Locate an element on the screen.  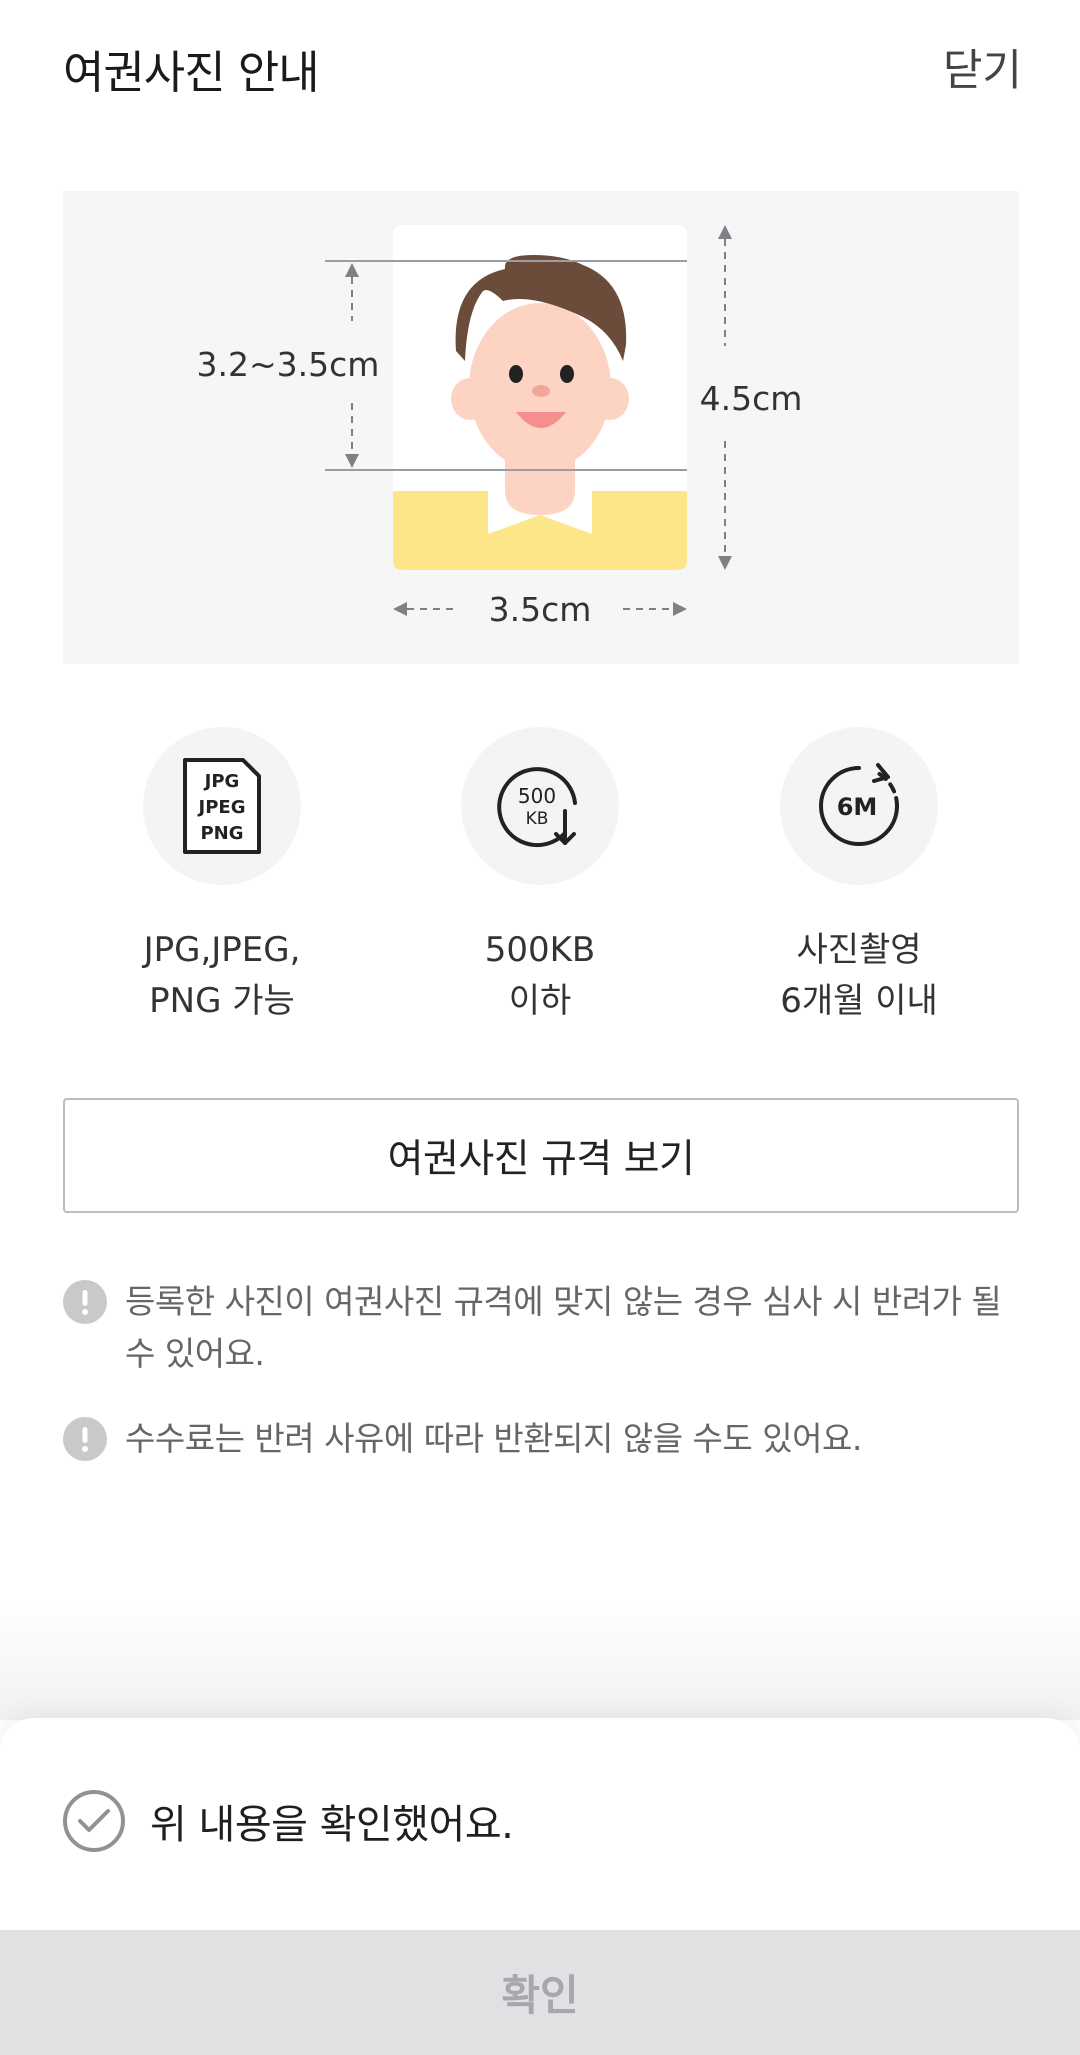
file-size-icon: 500 KB is located at coordinates (540, 806).